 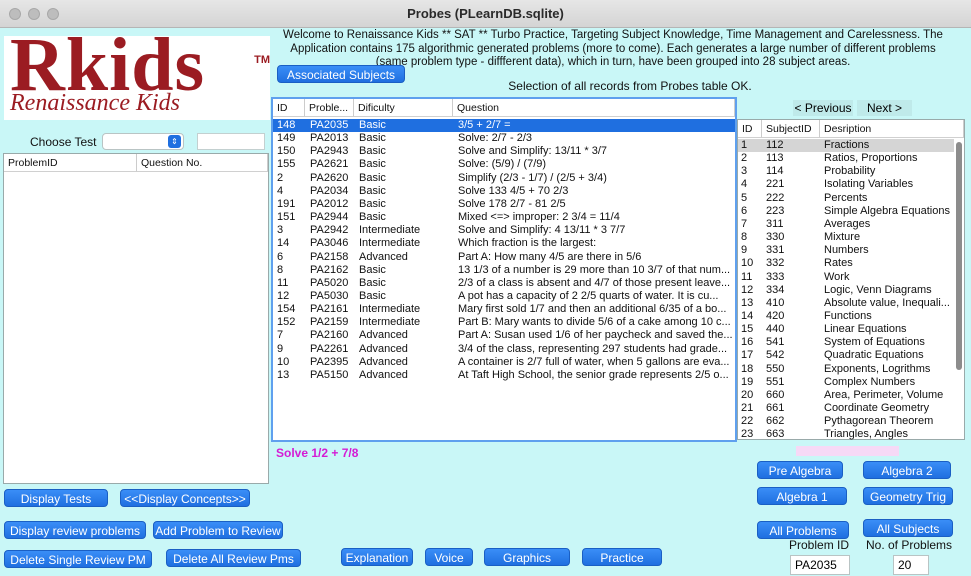 I want to click on subject-row: 8 330 Mixture, so click(x=846, y=237).